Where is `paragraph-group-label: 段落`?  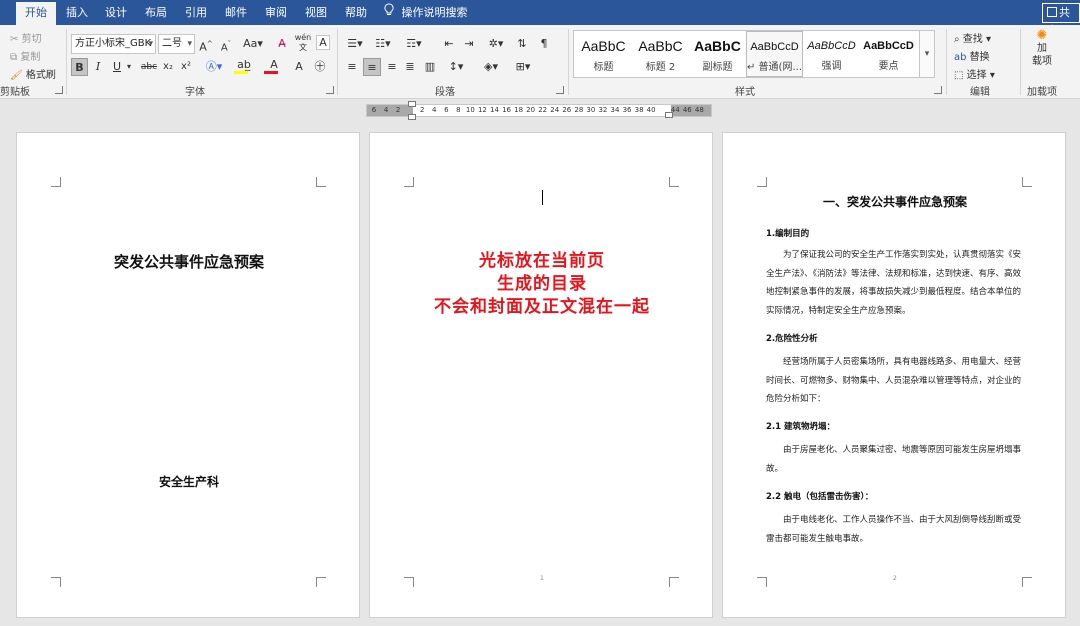
paragraph-group-label: 段落 is located at coordinates (445, 92).